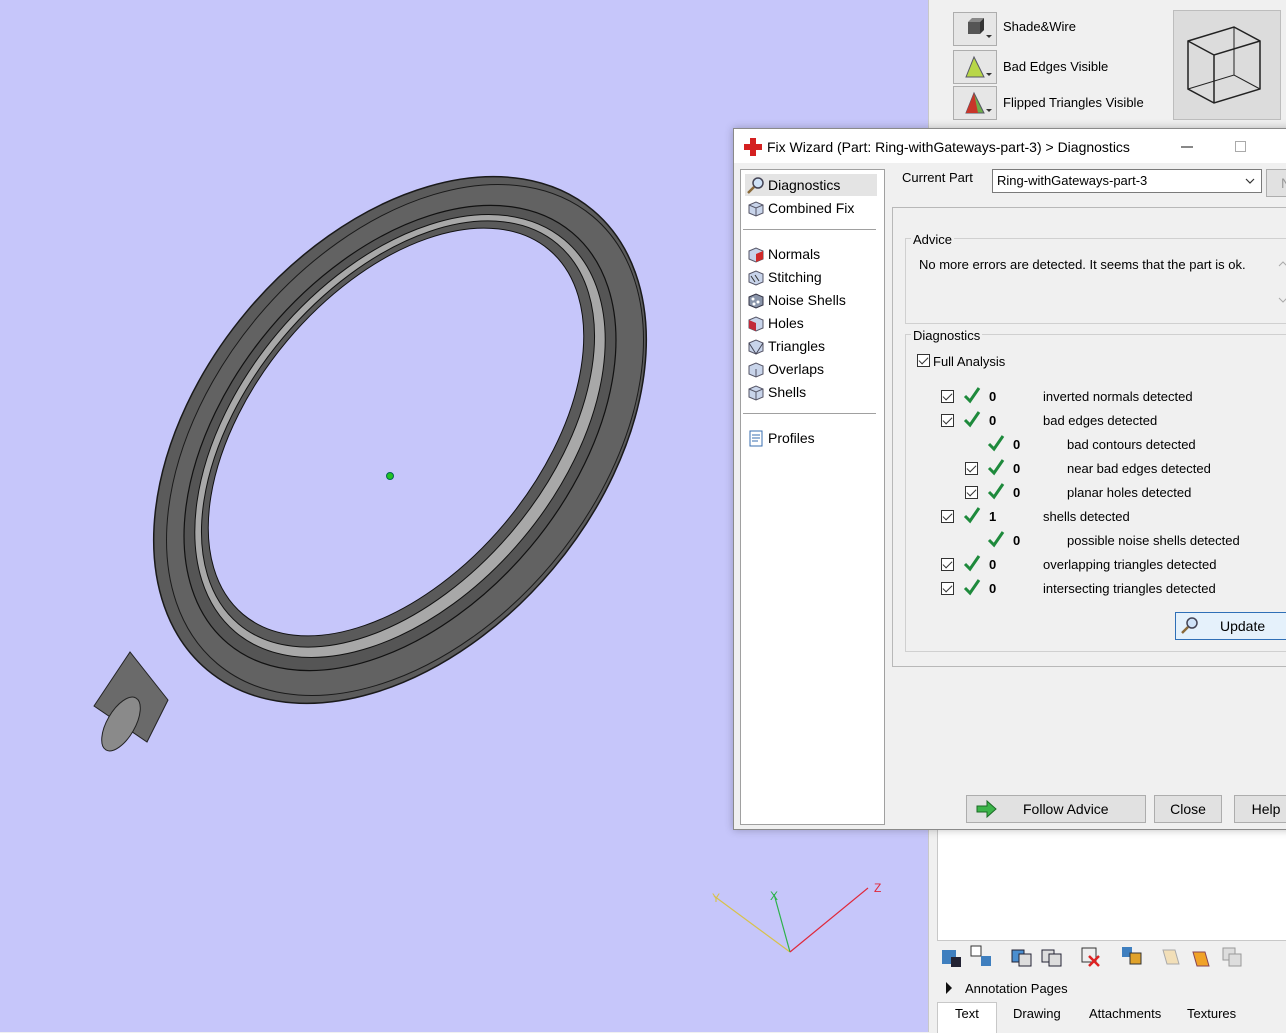 This screenshot has width=1286, height=1033. I want to click on nav-item-overlaps: Overlaps, so click(811, 369).